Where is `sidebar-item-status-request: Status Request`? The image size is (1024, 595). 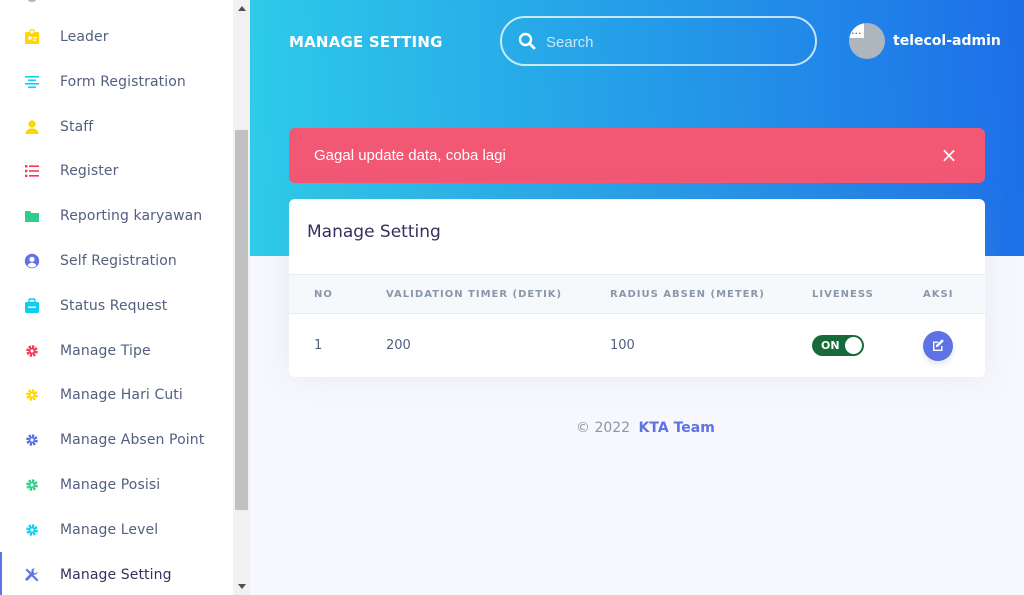 sidebar-item-status-request: Status Request is located at coordinates (116, 305).